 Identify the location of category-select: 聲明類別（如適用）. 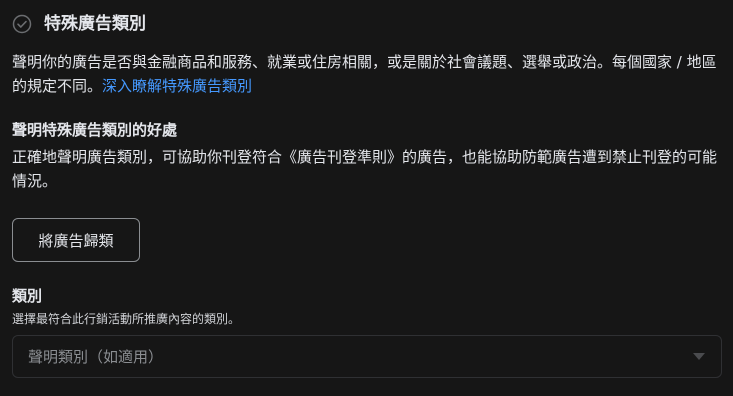
(367, 356).